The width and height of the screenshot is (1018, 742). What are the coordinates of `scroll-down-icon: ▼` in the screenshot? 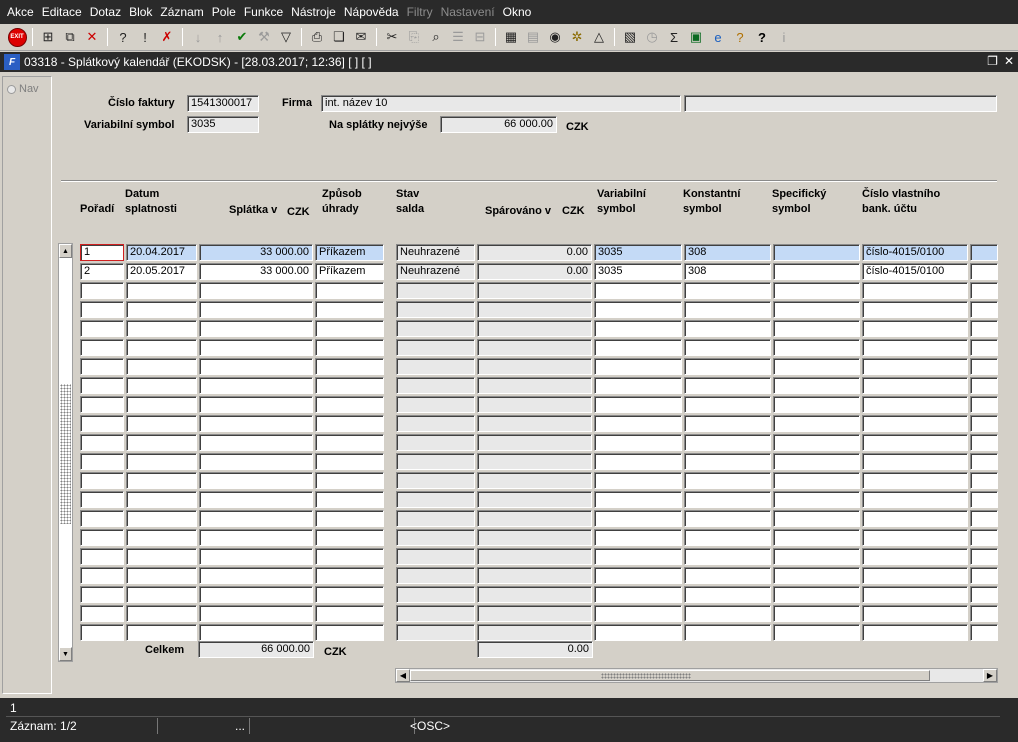 It's located at (65, 654).